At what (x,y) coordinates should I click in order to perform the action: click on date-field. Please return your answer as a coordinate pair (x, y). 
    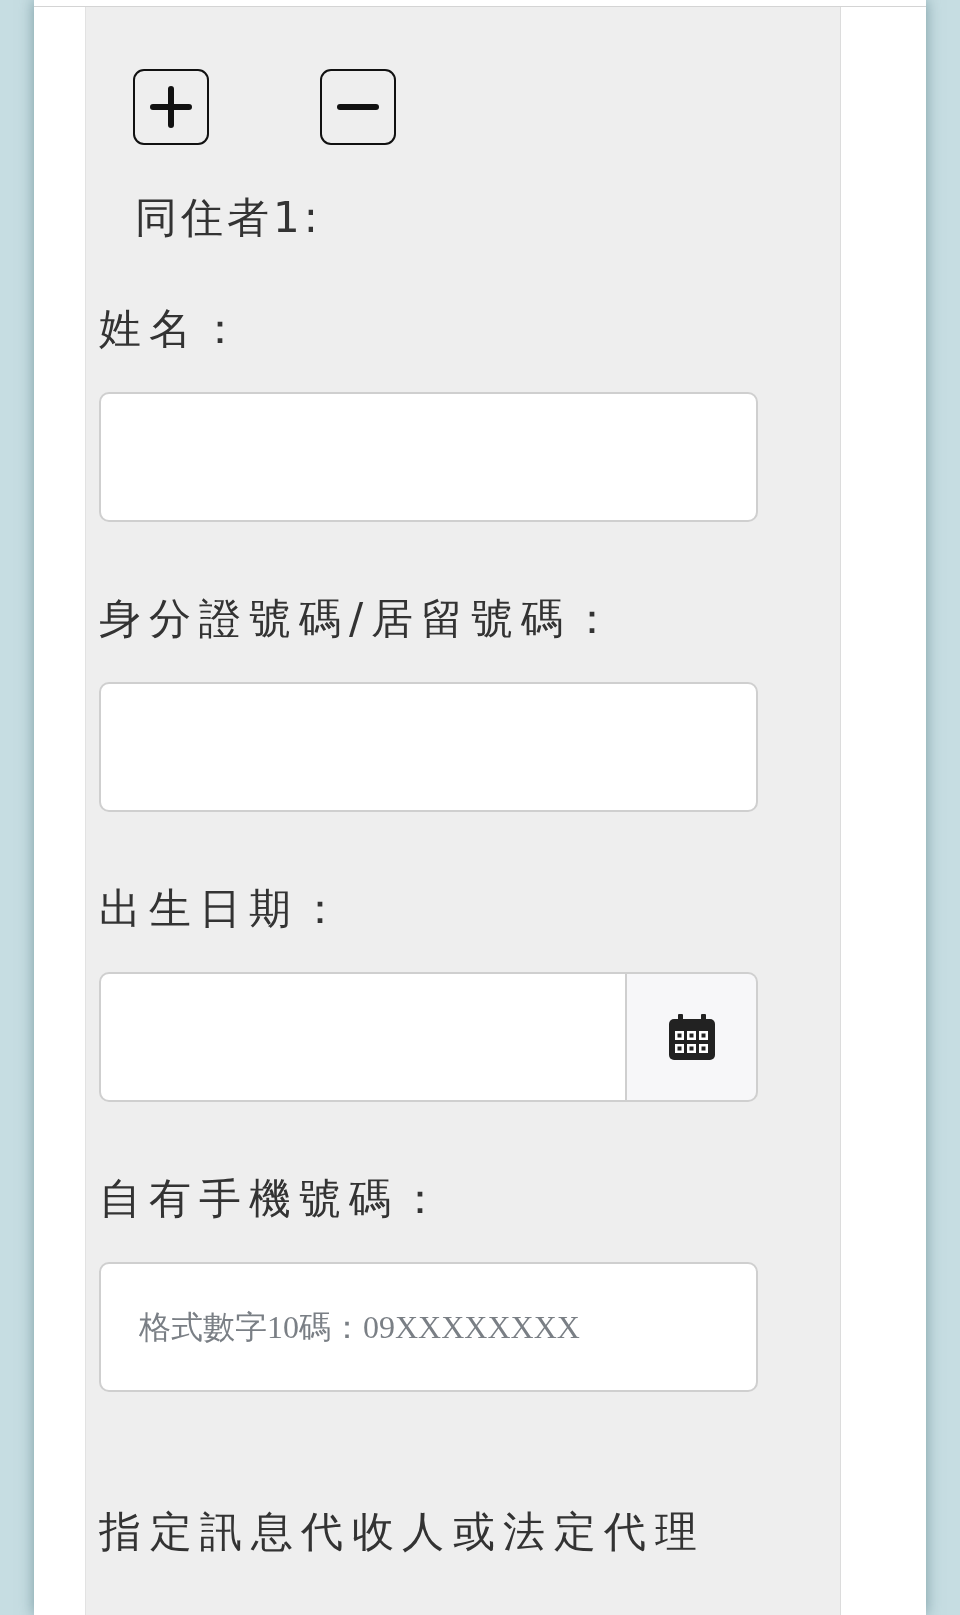
    Looking at the image, I should click on (363, 1037).